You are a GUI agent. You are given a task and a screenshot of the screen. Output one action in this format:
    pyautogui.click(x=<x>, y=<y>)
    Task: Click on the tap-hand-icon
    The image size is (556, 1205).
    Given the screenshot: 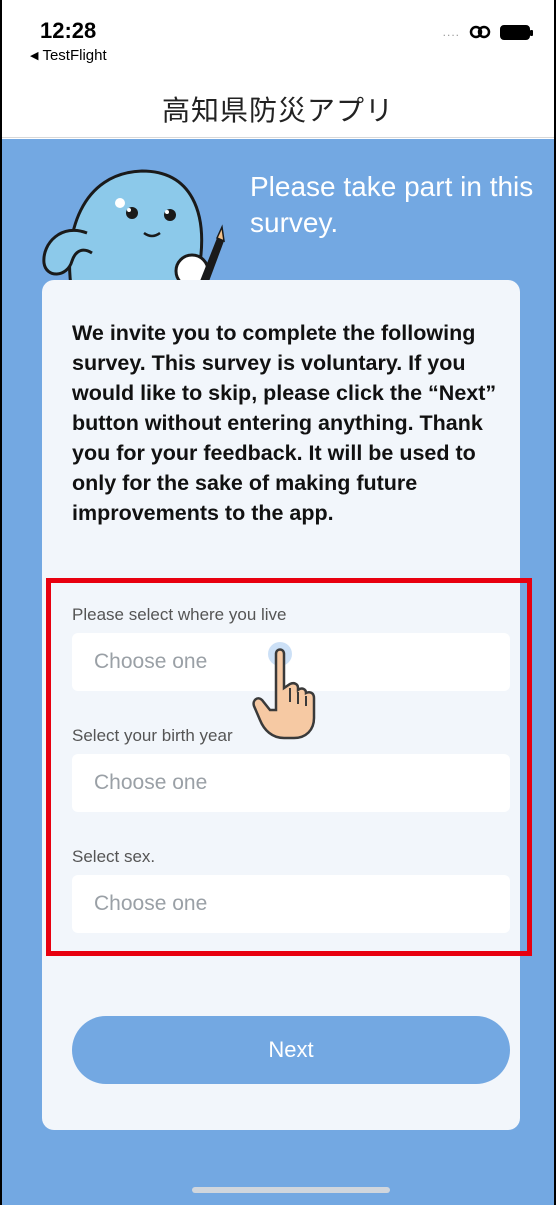 What is the action you would take?
    pyautogui.click(x=284, y=691)
    